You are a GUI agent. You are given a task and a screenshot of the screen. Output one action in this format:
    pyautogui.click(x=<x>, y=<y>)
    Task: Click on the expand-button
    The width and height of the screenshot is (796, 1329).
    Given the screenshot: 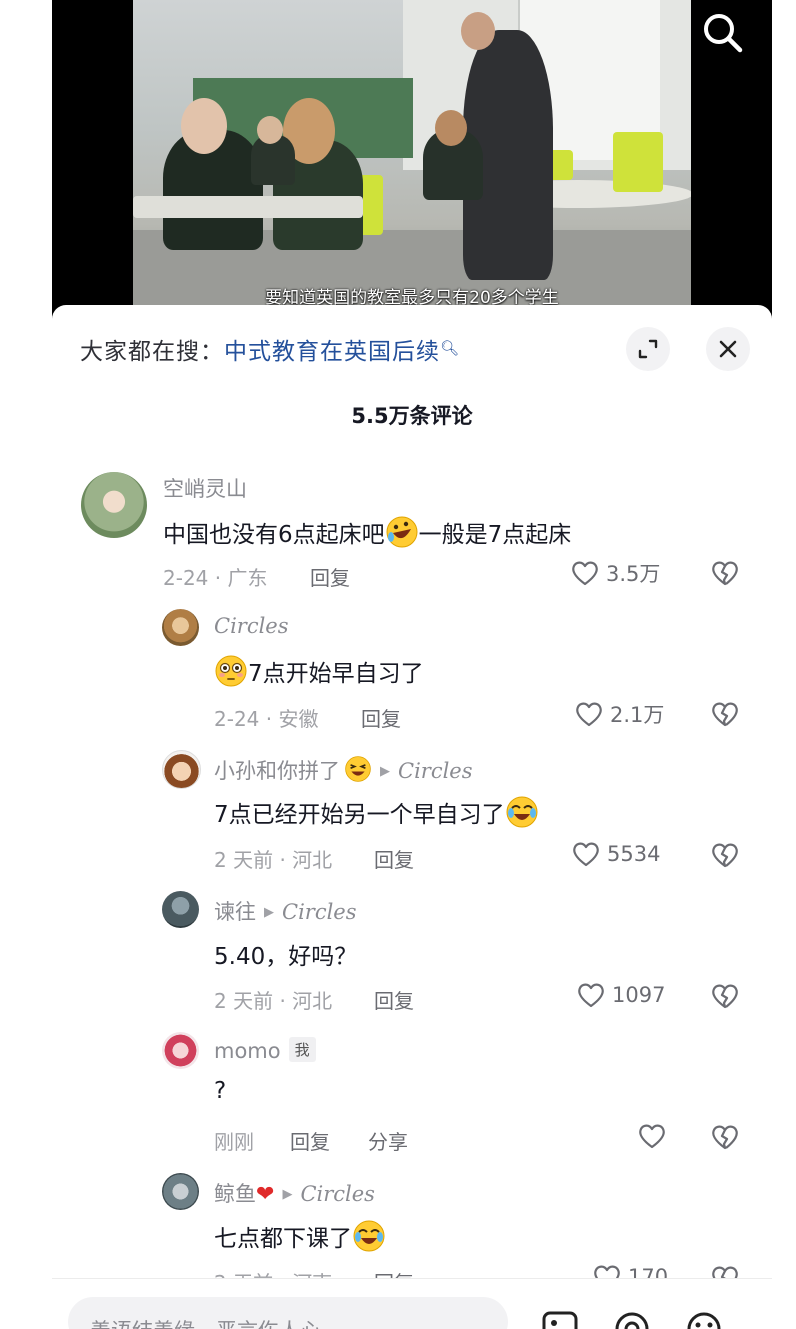 What is the action you would take?
    pyautogui.click(x=648, y=349)
    